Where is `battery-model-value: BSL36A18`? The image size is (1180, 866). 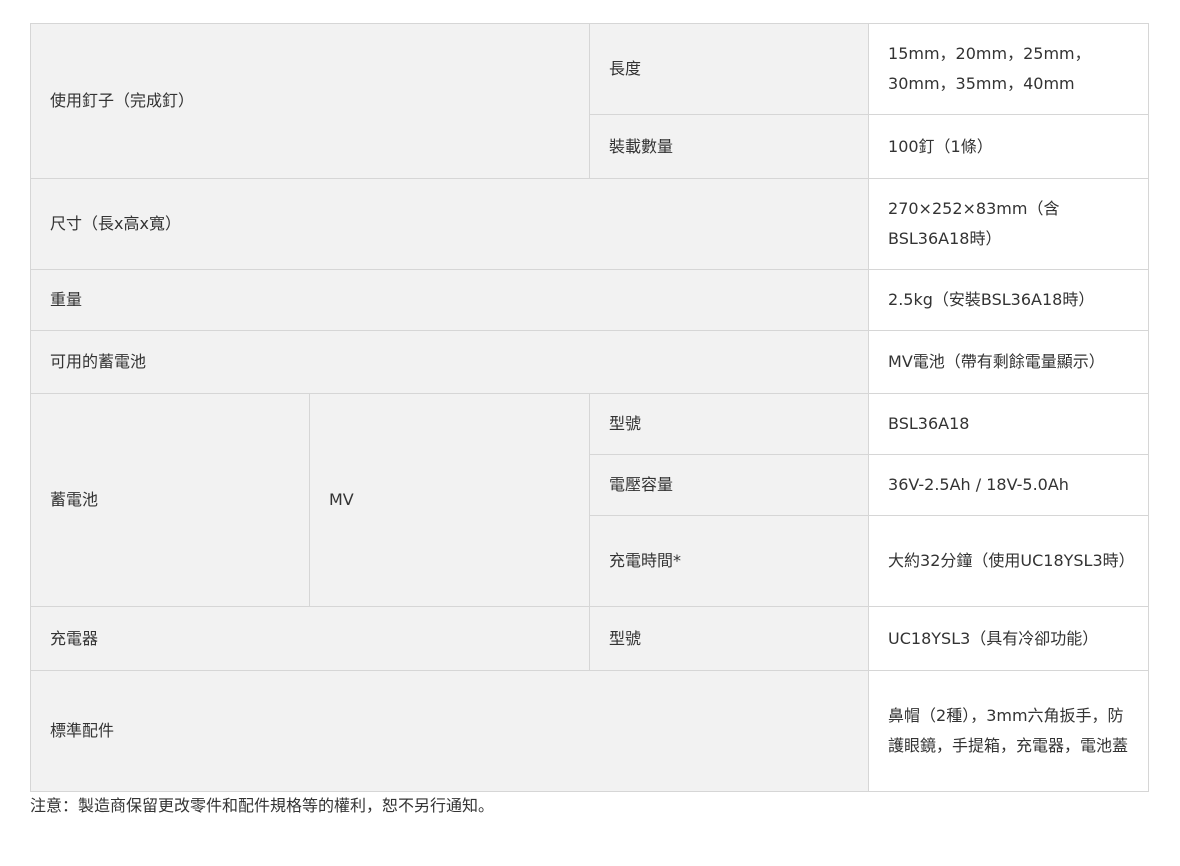
battery-model-value: BSL36A18 is located at coordinates (1009, 424).